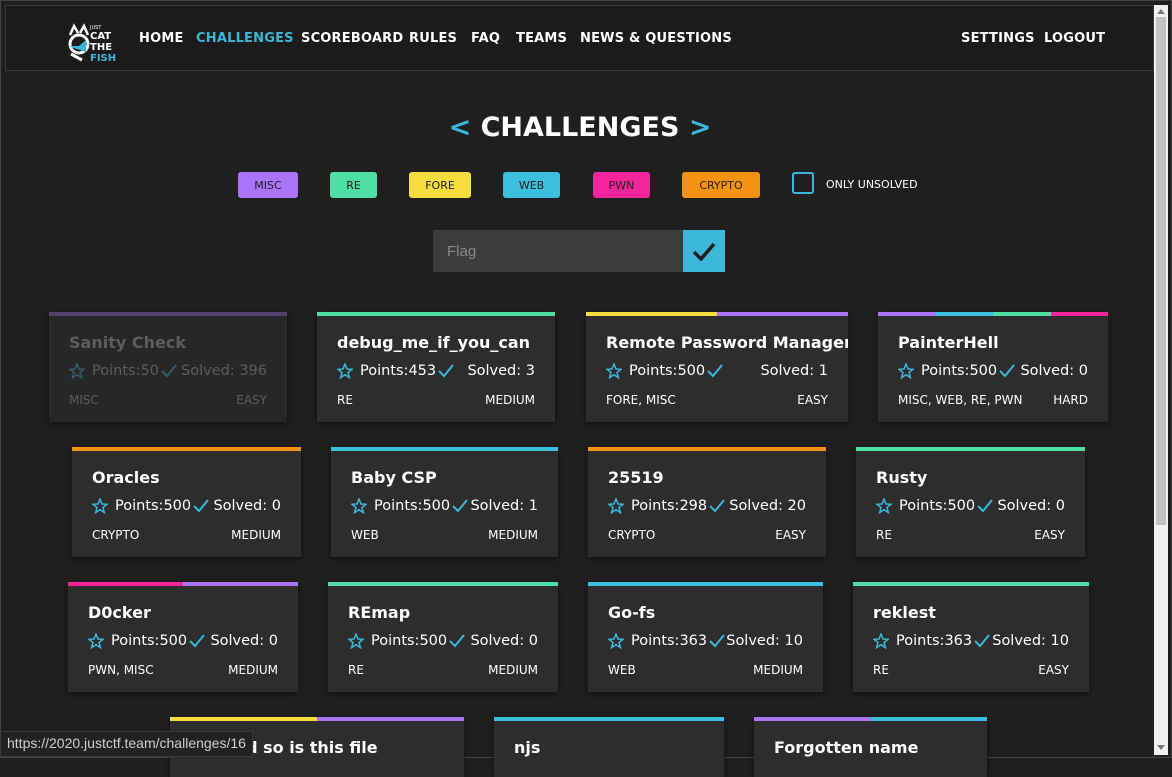 Image resolution: width=1172 pixels, height=777 pixels. Describe the element at coordinates (1161, 271) in the screenshot. I see `scroll-thumb` at that location.